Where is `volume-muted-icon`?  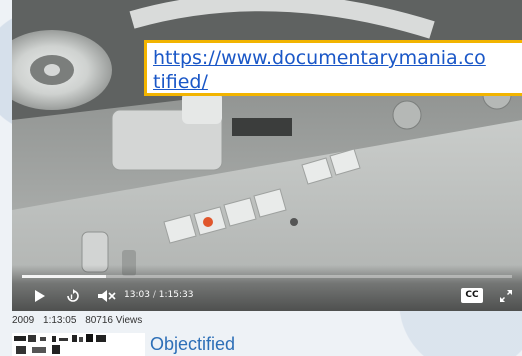 volume-muted-icon is located at coordinates (107, 296).